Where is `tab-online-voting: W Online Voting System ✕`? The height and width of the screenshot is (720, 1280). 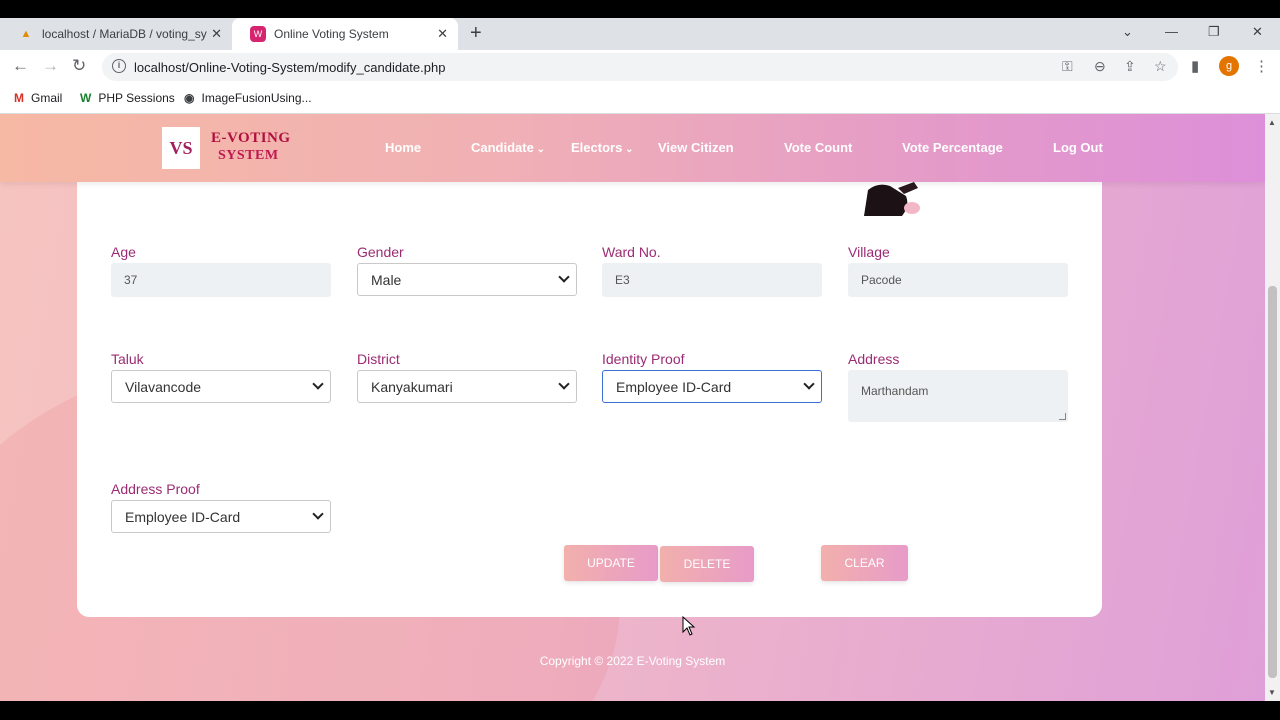
tab-online-voting: W Online Voting System ✕ is located at coordinates (345, 34).